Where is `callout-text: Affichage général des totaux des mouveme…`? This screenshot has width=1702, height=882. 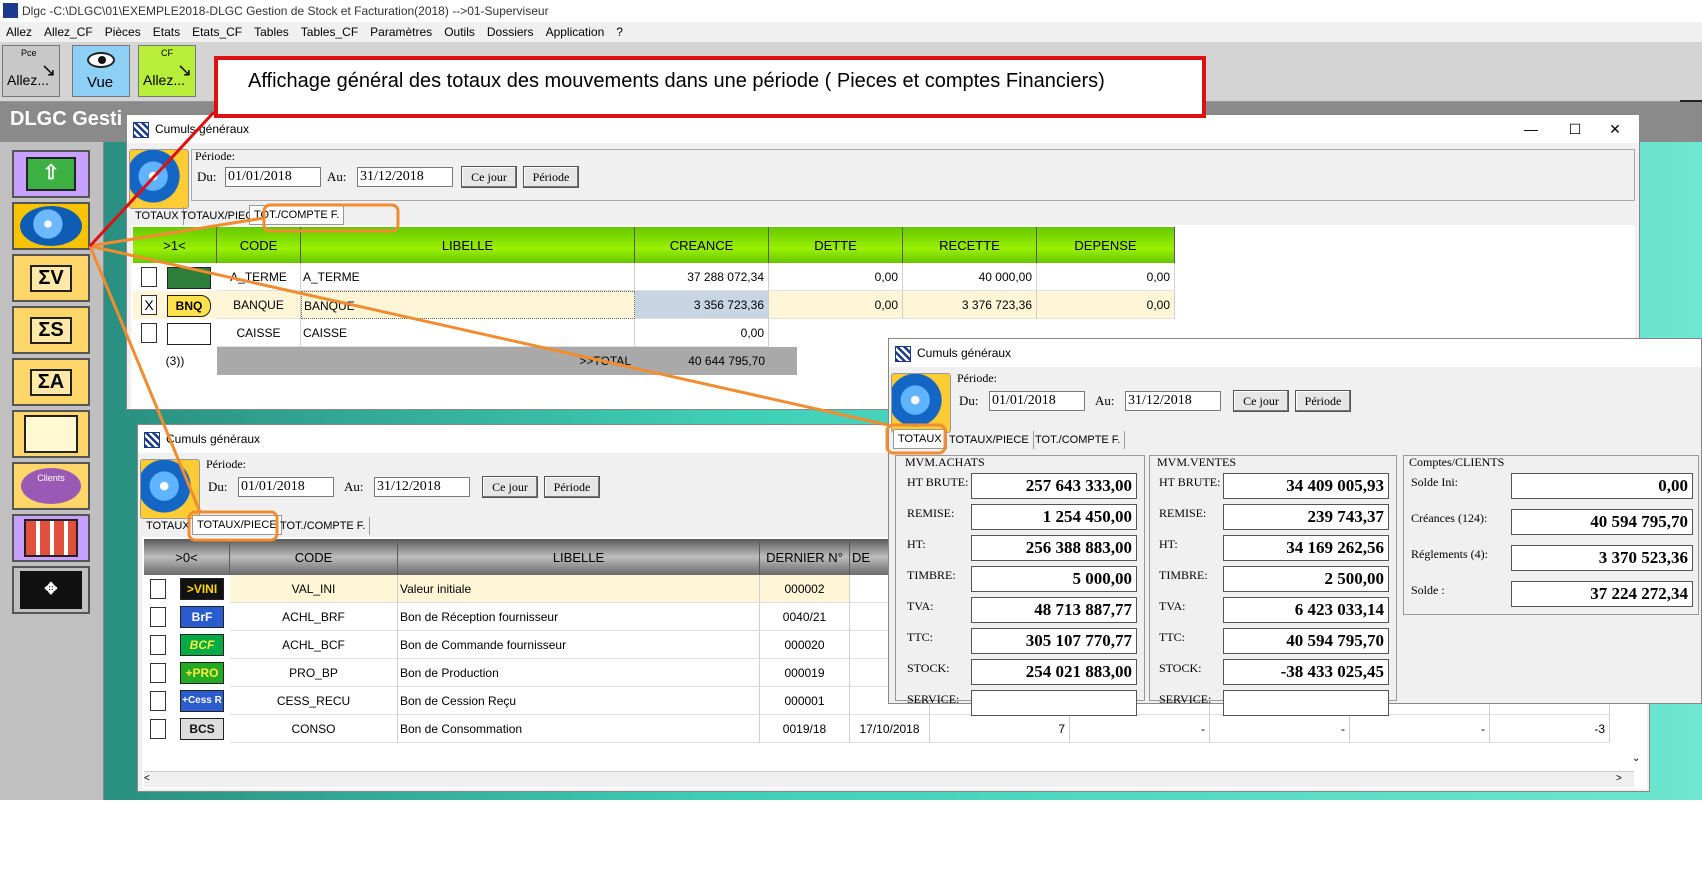 callout-text: Affichage général des totaux des mouveme… is located at coordinates (676, 81).